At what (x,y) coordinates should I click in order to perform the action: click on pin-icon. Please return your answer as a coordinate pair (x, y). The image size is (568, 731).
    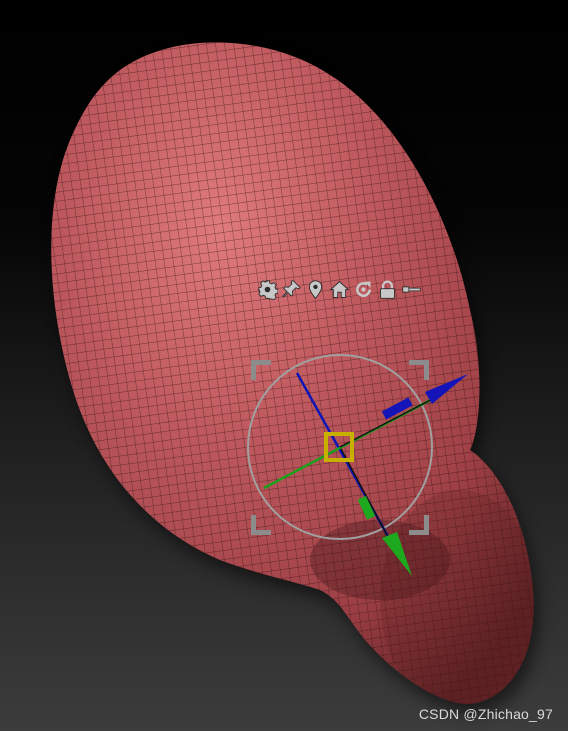
    Looking at the image, I should click on (291, 289).